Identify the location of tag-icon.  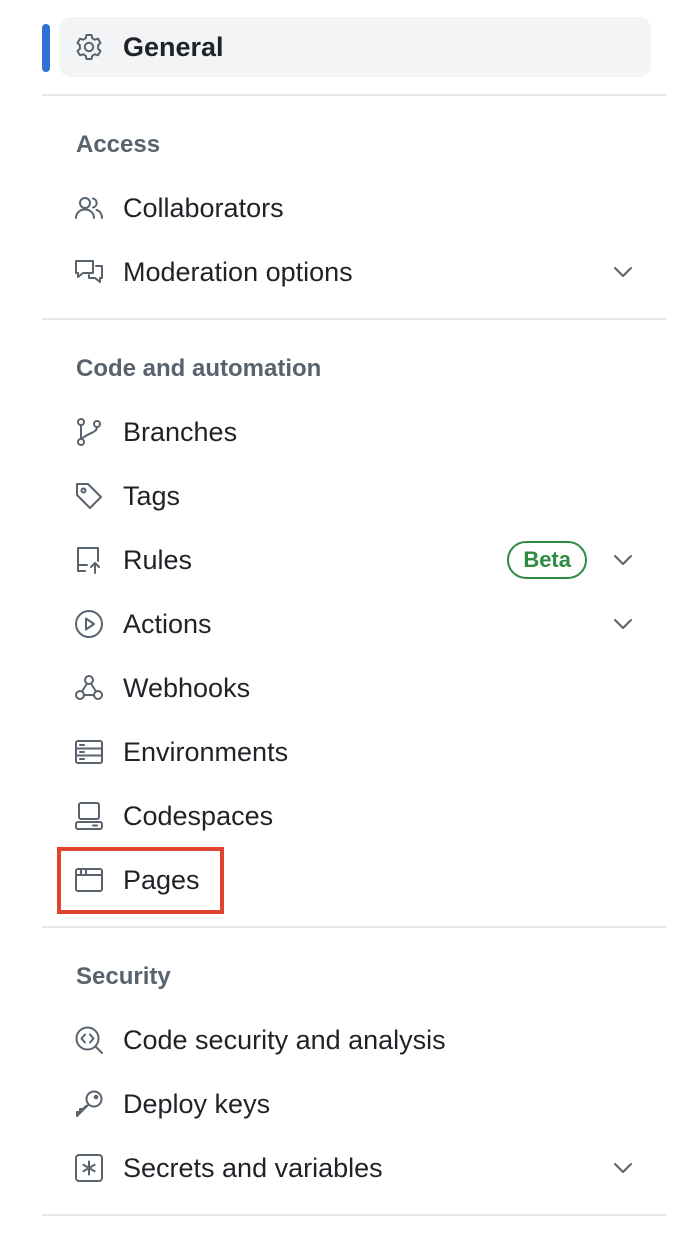
(89, 496).